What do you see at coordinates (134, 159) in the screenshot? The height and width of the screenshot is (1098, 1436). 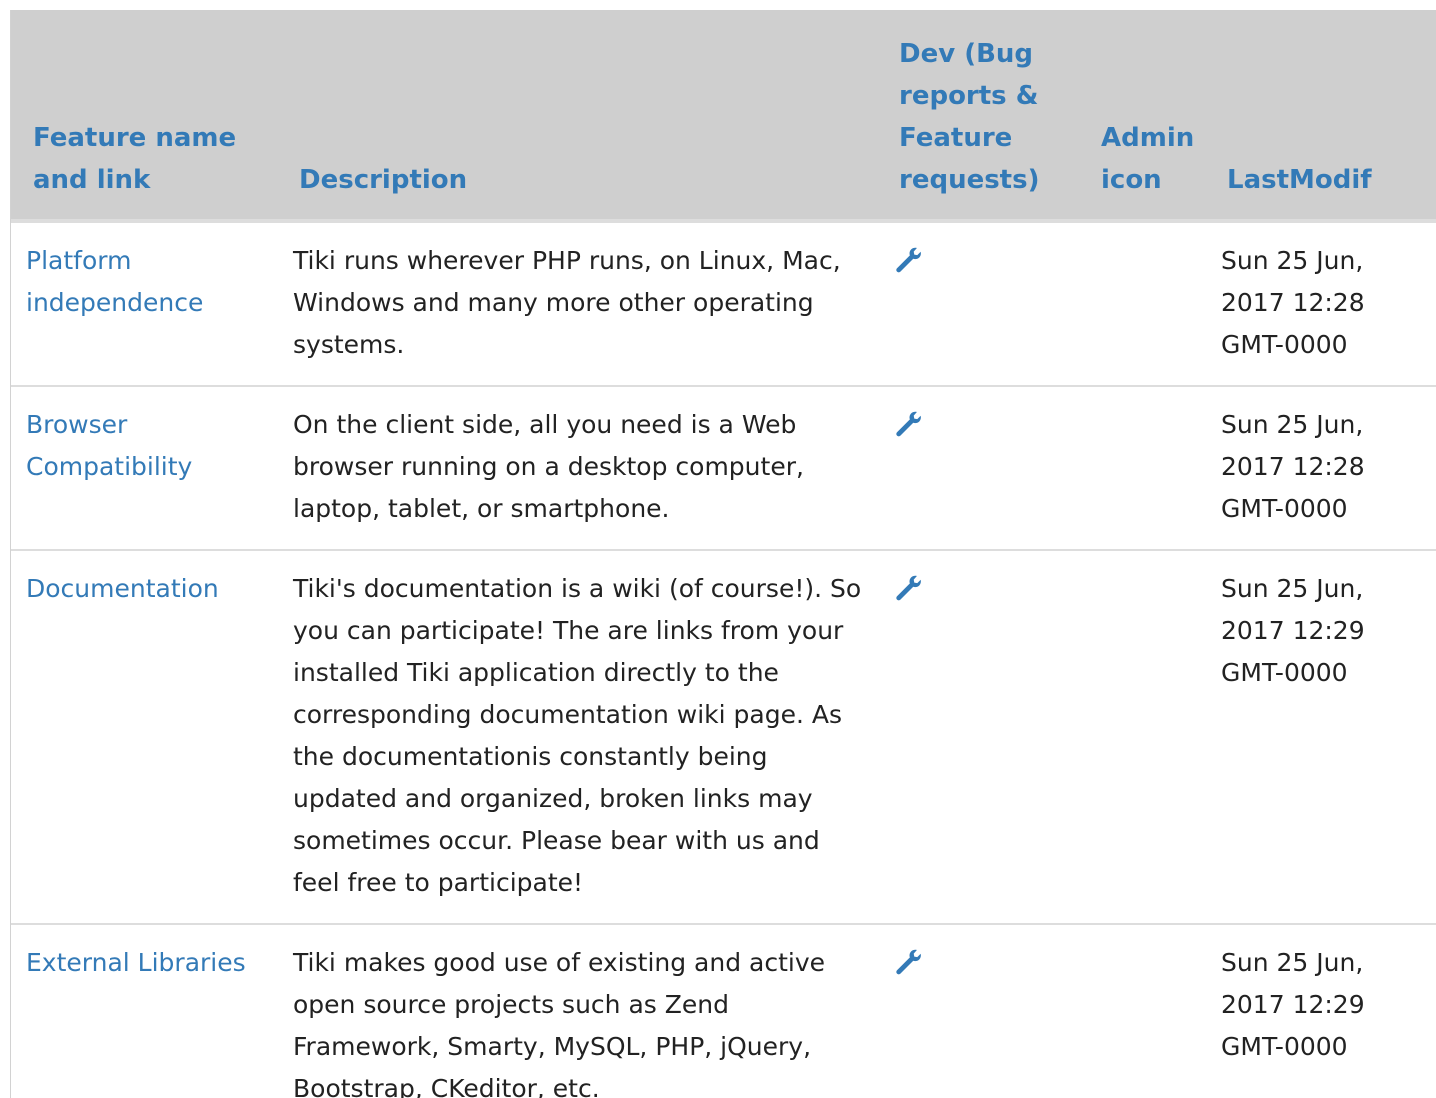 I see `sort-link-feature-name: Feature name and link` at bounding box center [134, 159].